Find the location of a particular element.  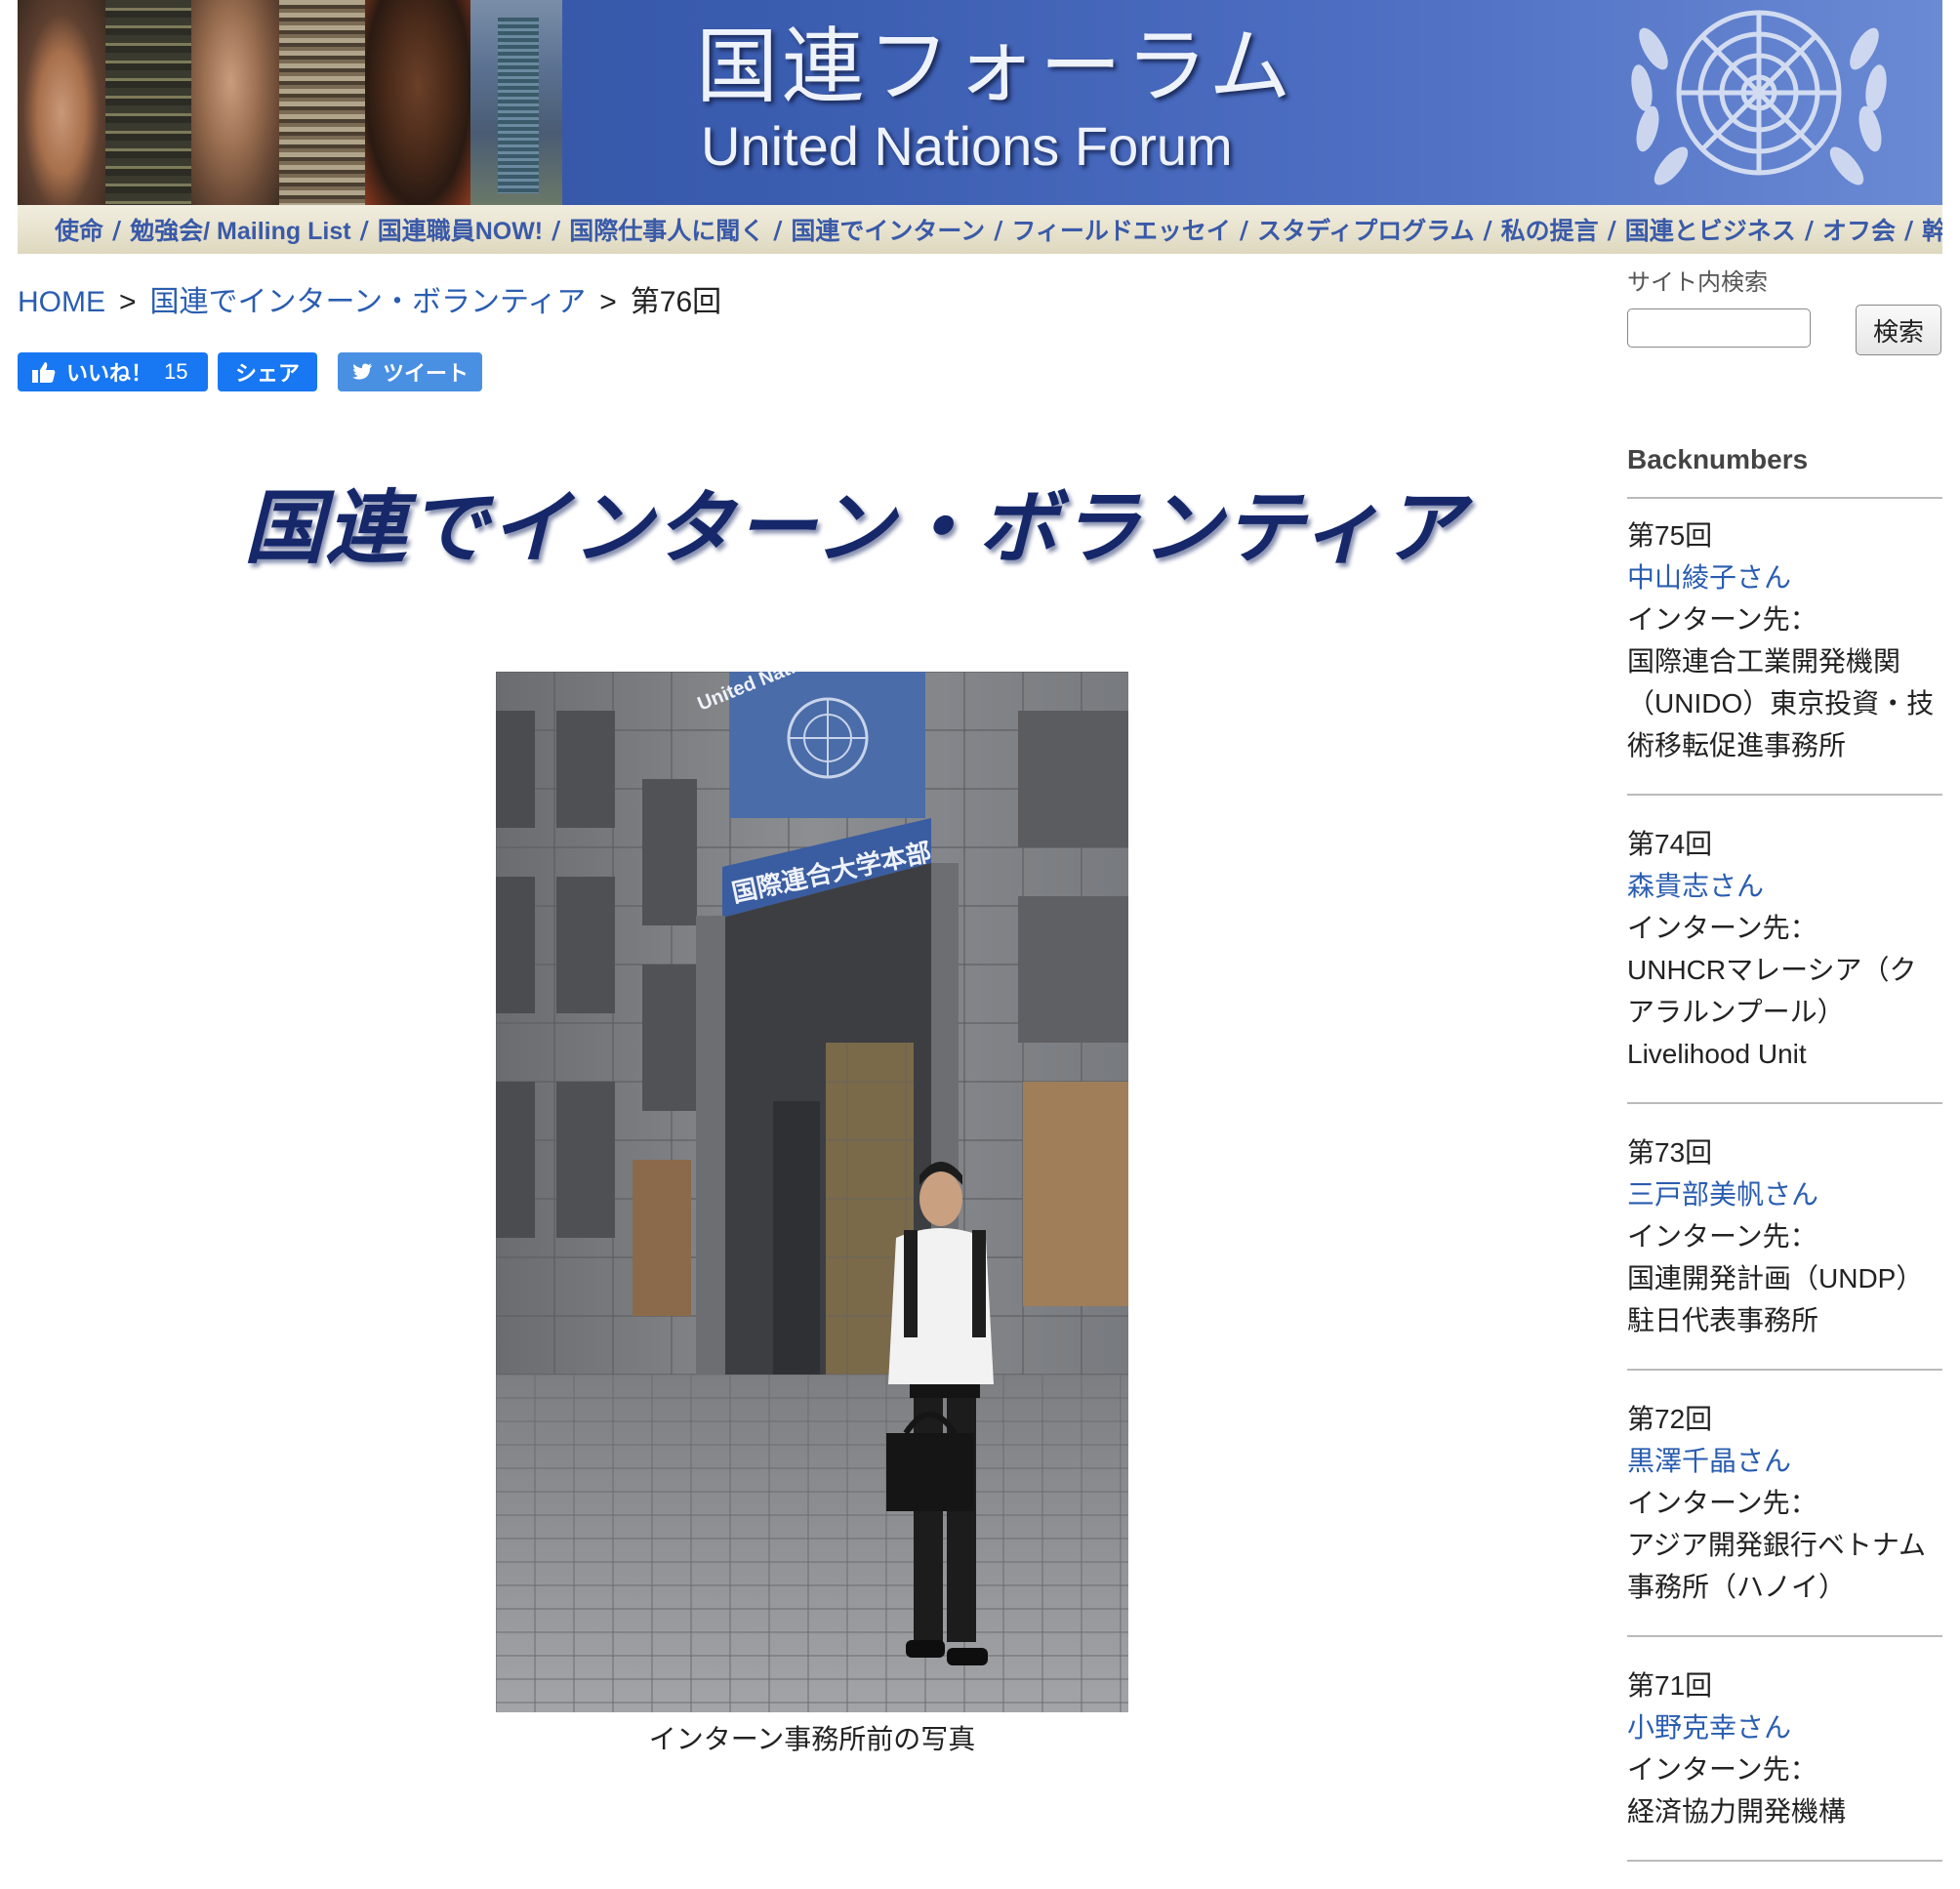

un-emblem-icon is located at coordinates (1759, 97).